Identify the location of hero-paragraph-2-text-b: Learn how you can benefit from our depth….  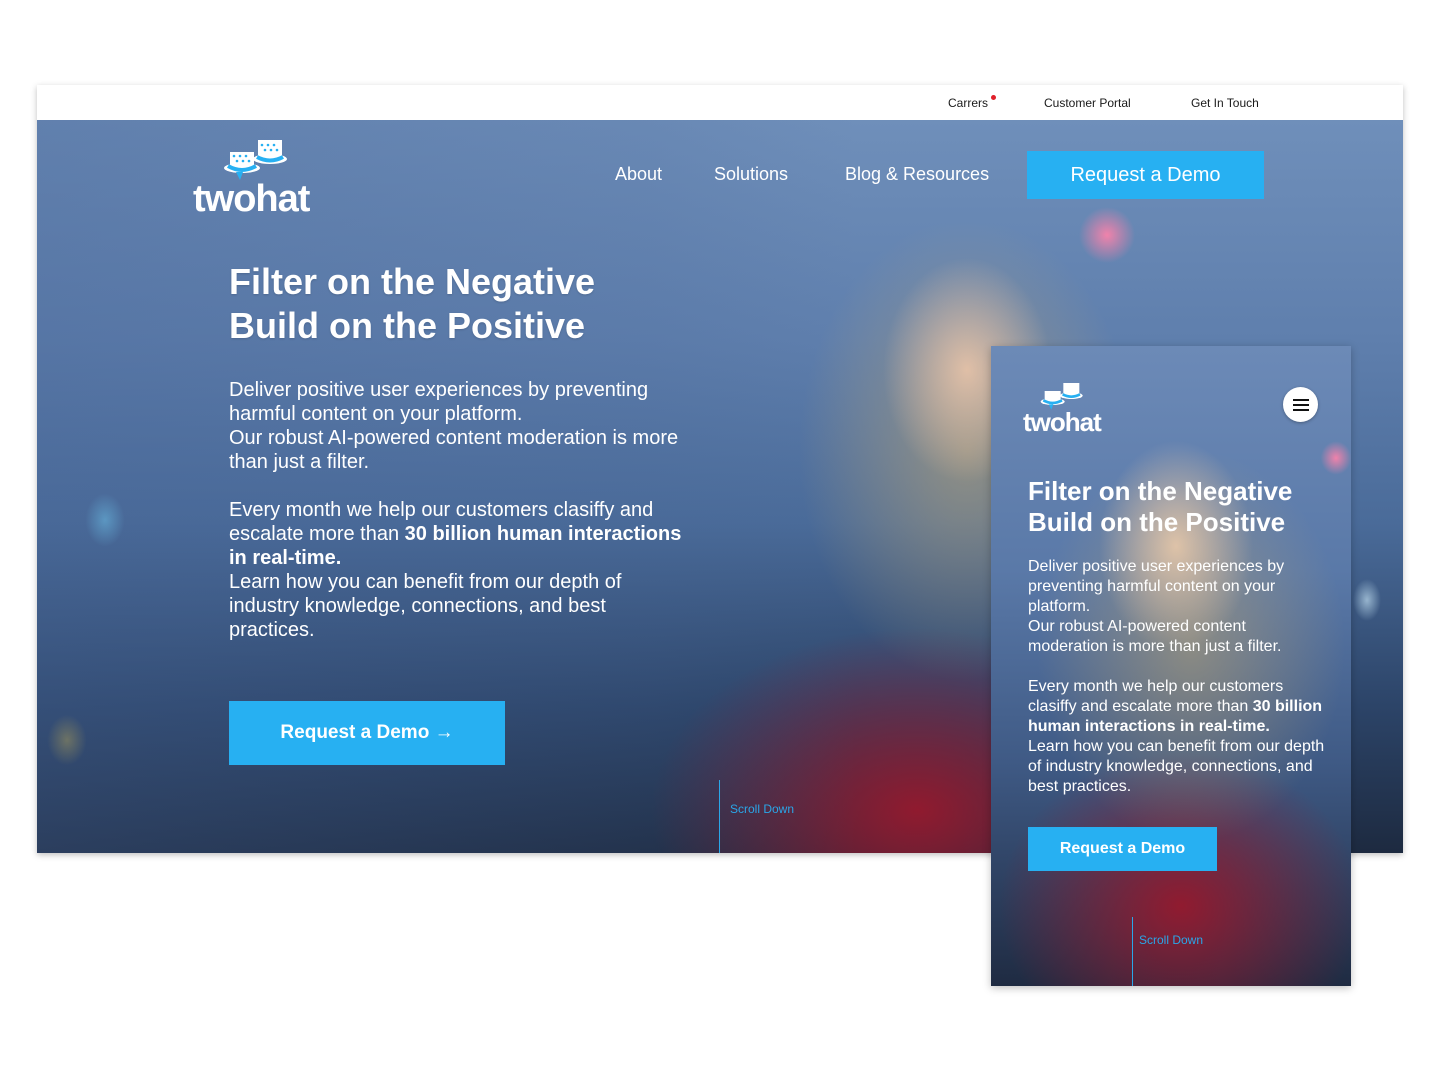
(425, 606).